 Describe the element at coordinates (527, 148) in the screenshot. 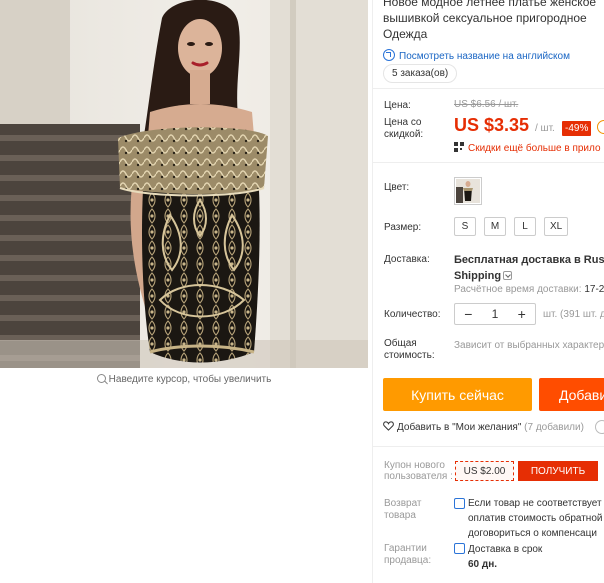

I see `app-discount-link: Скидки ещё больше в прило` at that location.